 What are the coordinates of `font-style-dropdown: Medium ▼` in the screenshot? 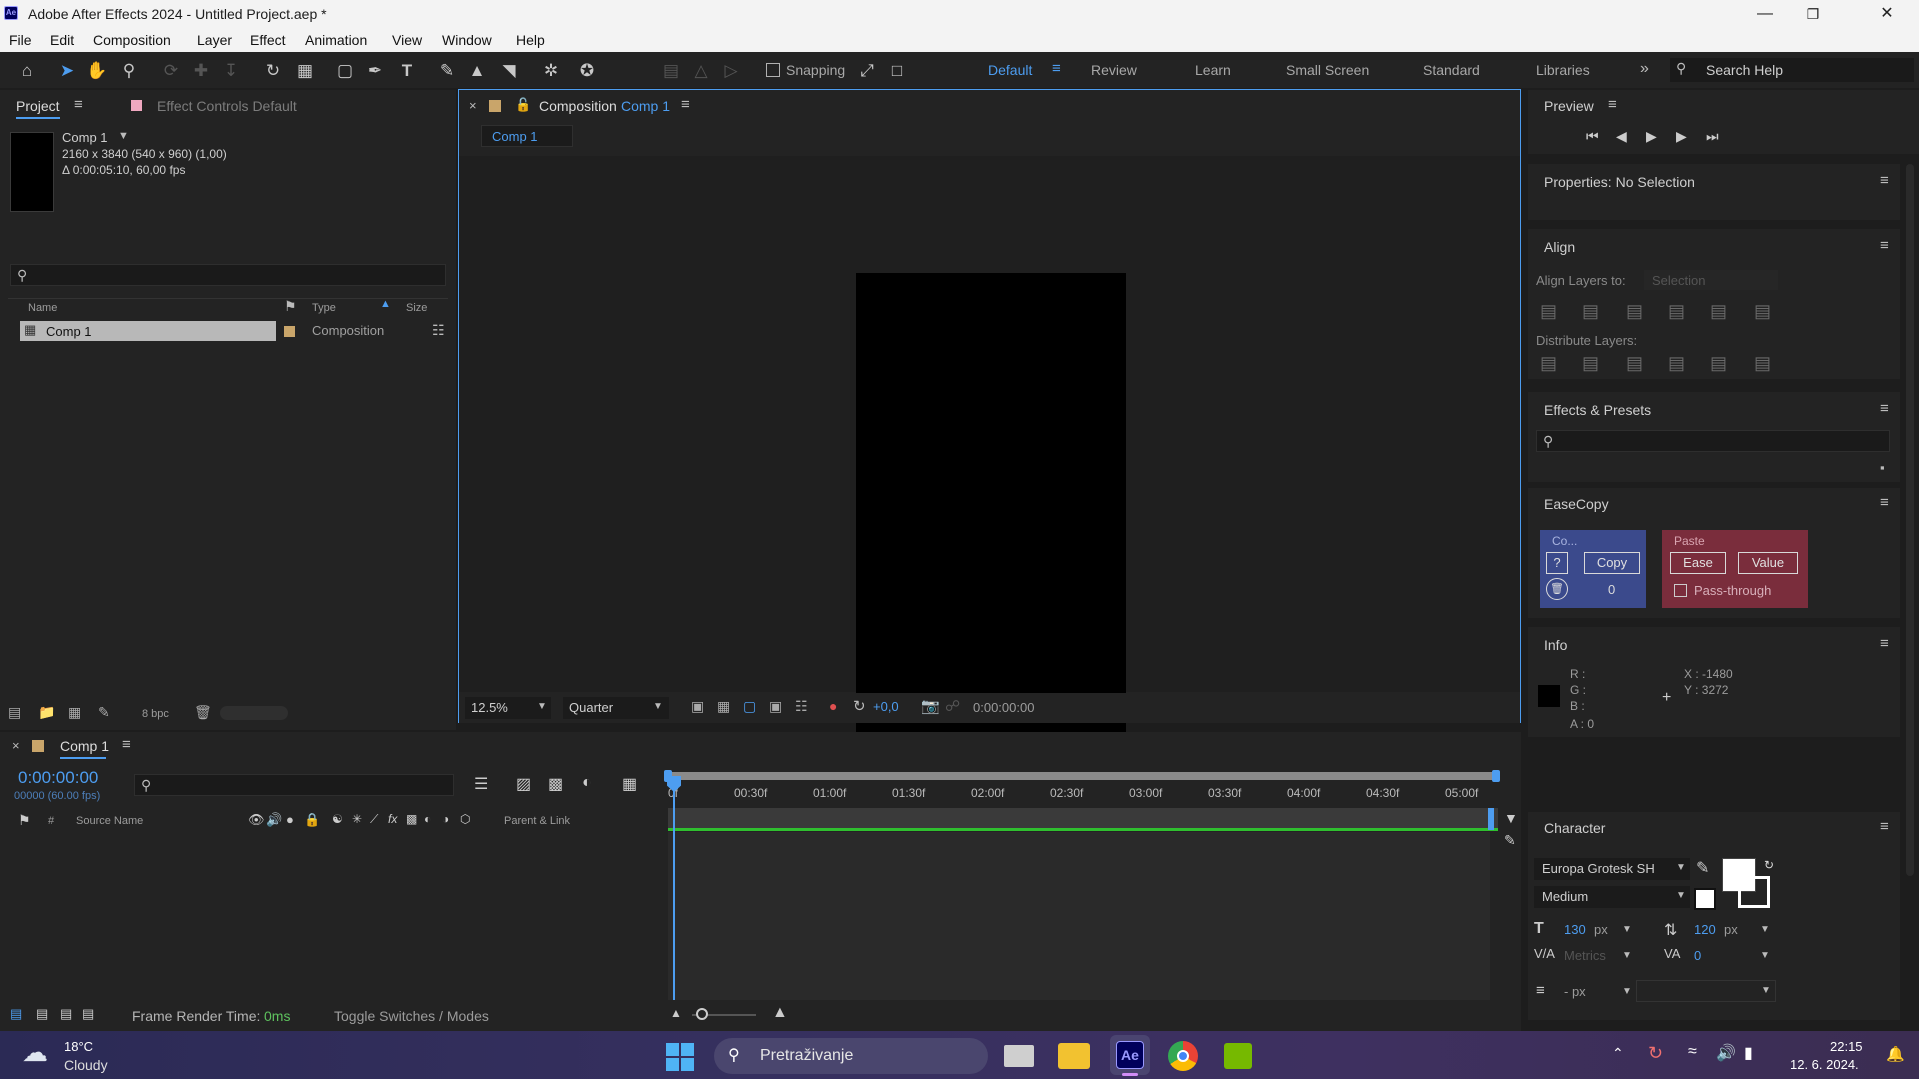 It's located at (1612, 897).